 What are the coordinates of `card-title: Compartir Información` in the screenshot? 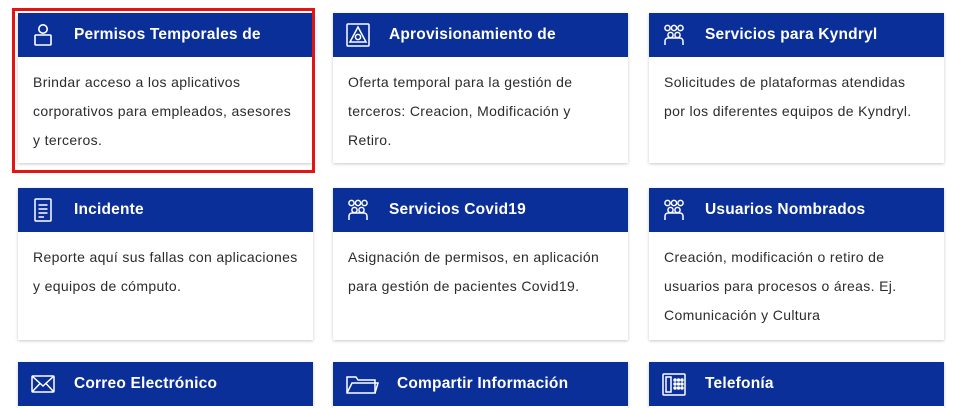 It's located at (483, 383).